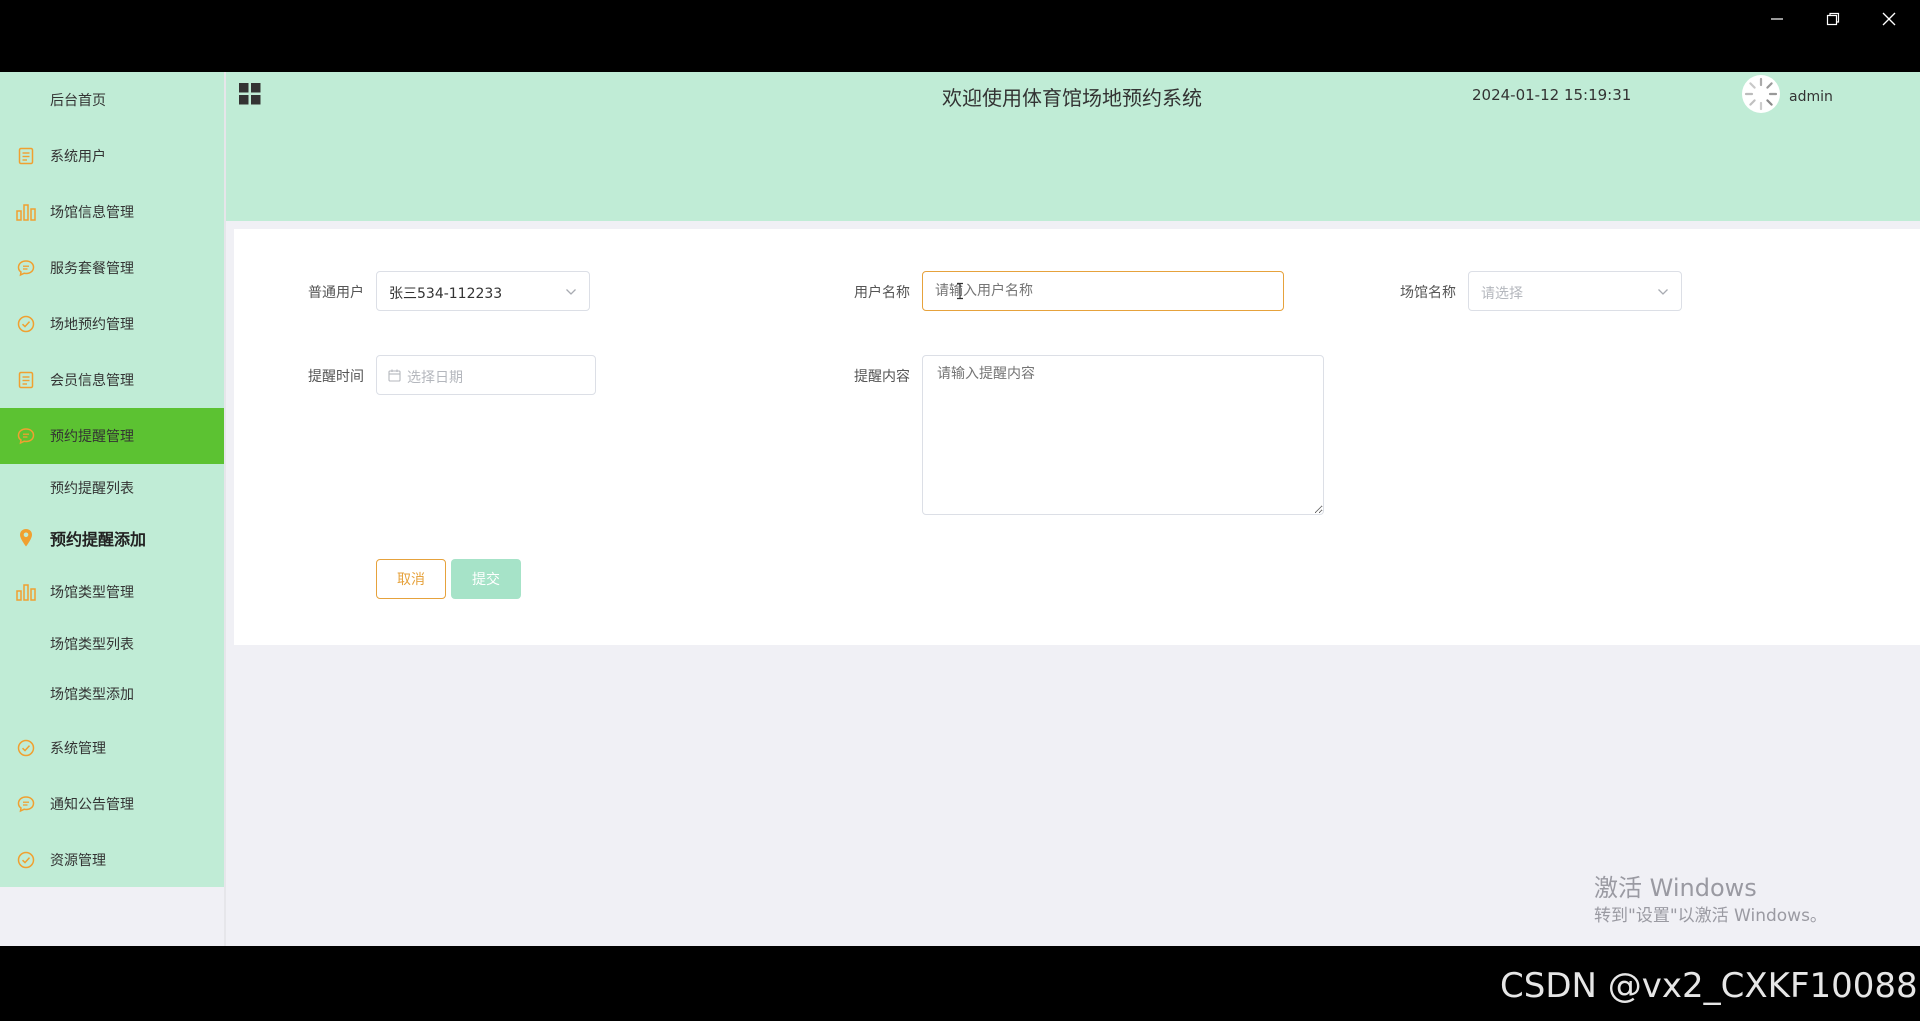 This screenshot has height=1021, width=1920. What do you see at coordinates (92, 269) in the screenshot?
I see `sidebar-item-label: 服务套餐管理` at bounding box center [92, 269].